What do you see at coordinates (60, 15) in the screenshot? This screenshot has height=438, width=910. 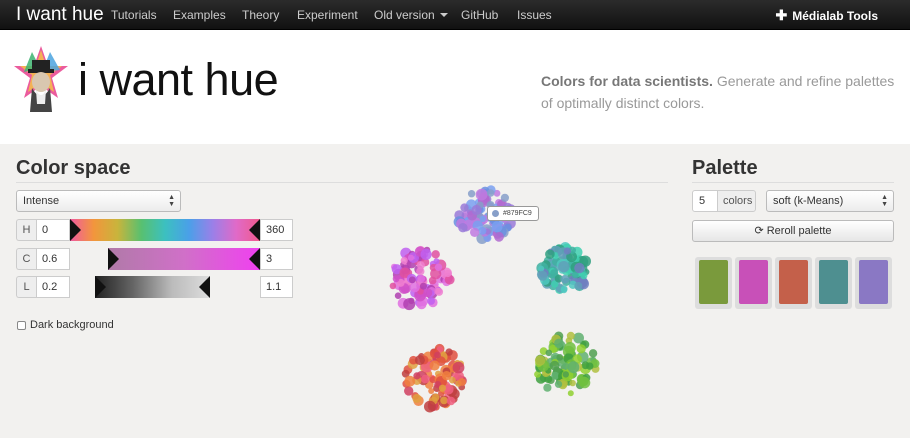 I see `brand-link: I want hue` at bounding box center [60, 15].